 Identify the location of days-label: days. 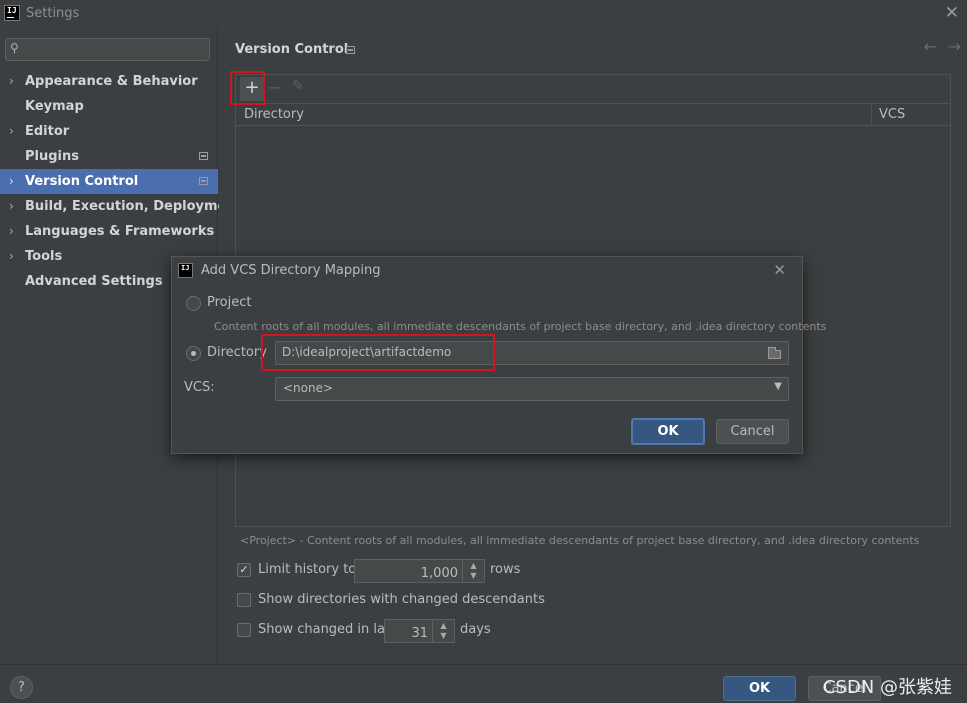
(475, 629).